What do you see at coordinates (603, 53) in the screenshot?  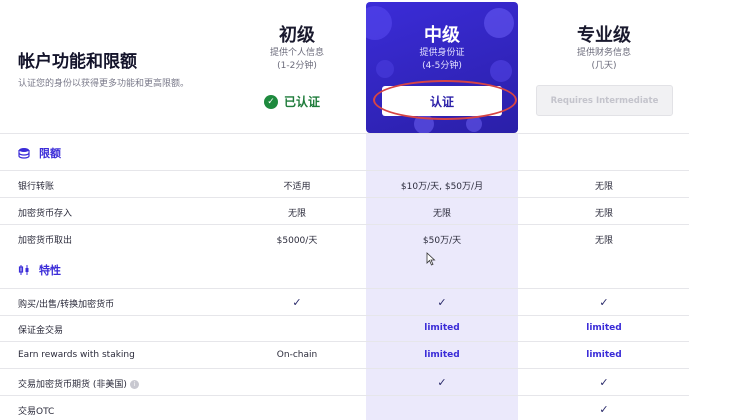 I see `tier-pro-desc: 提供财务信息` at bounding box center [603, 53].